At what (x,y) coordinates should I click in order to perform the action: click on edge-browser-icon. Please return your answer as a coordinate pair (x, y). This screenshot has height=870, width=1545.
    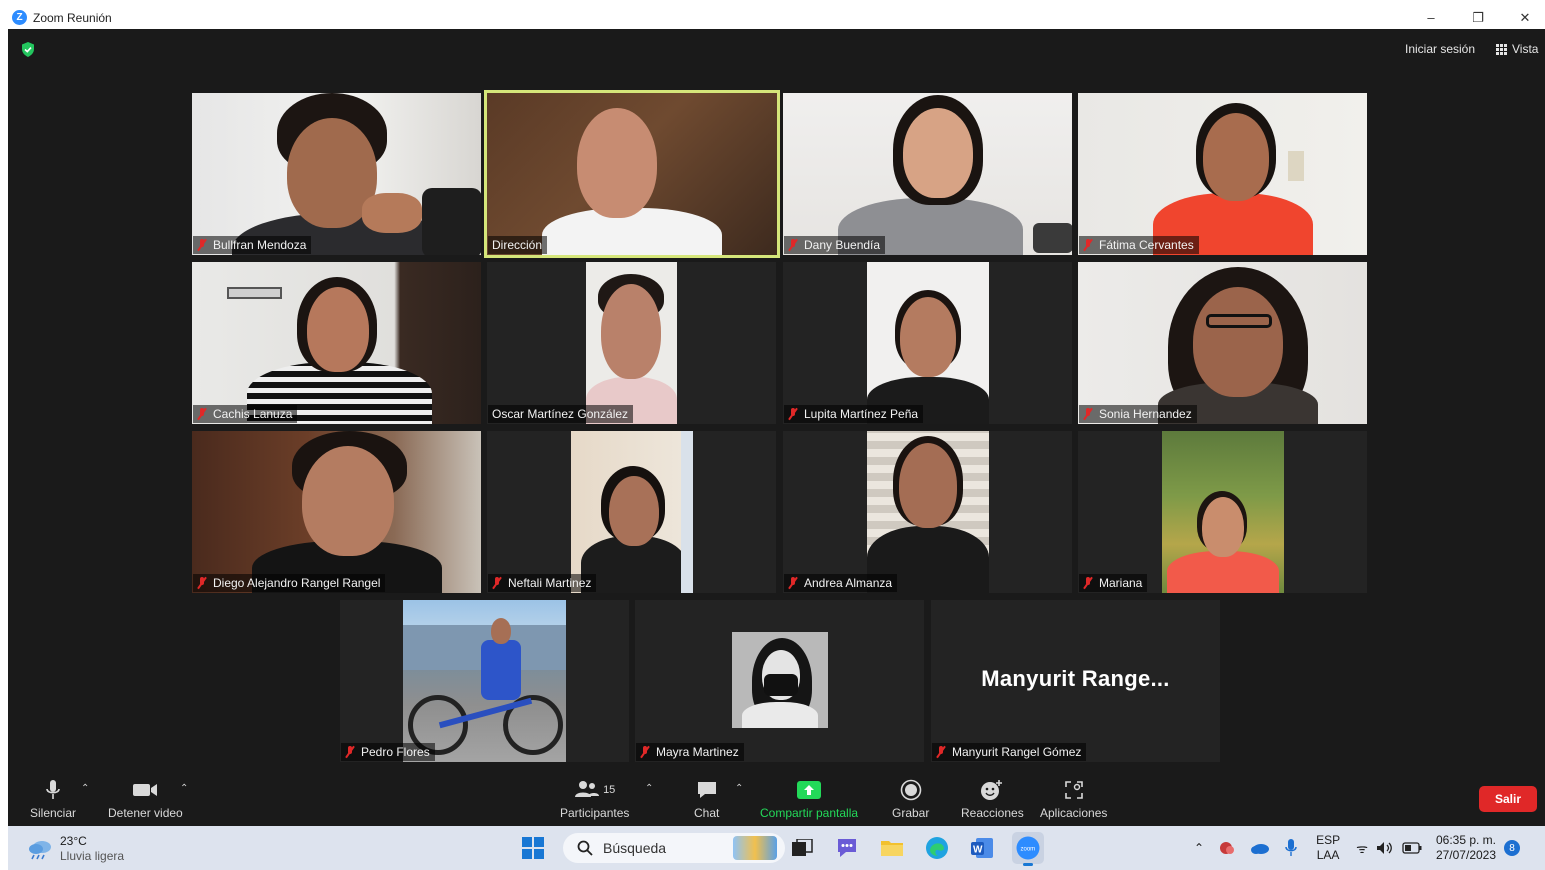
    Looking at the image, I should click on (937, 848).